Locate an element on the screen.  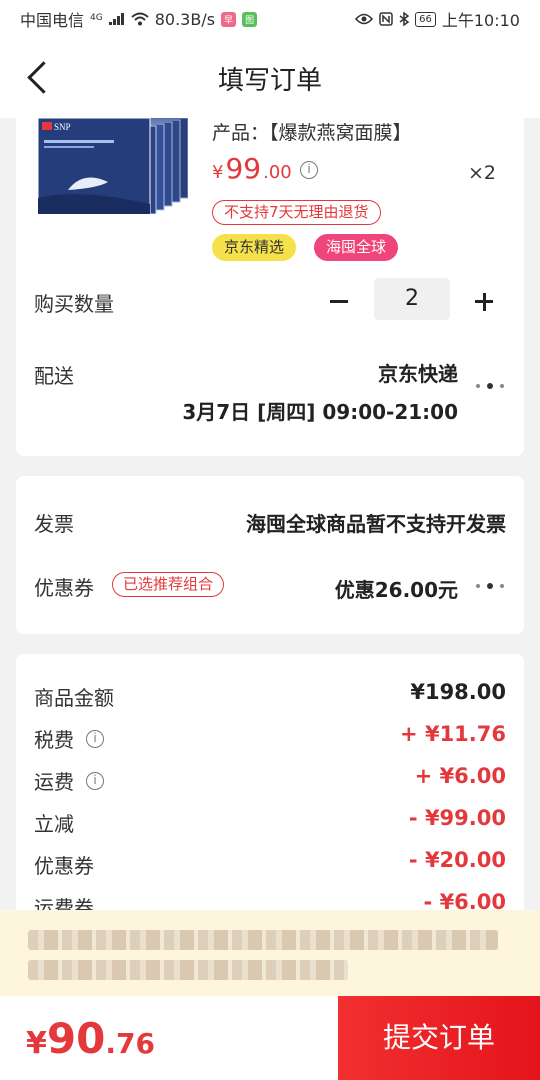
network-speed: 80.3B/s is located at coordinates (185, 19).